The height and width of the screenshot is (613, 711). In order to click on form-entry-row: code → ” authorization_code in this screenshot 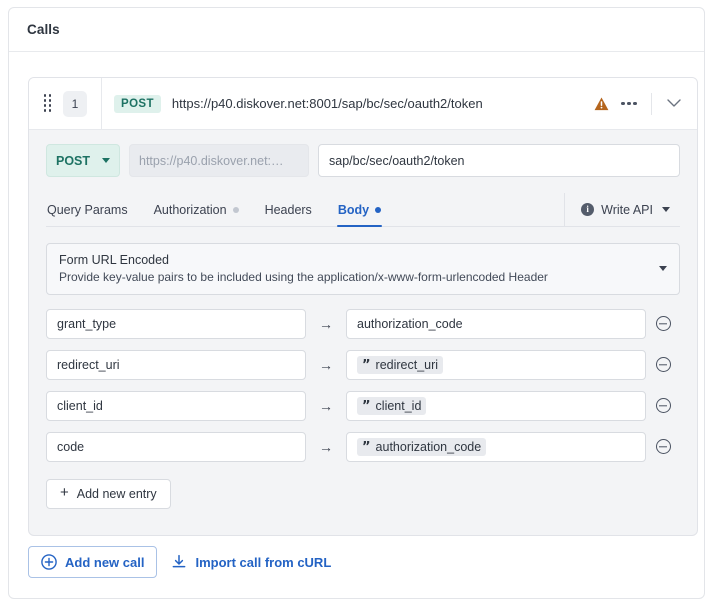, I will do `click(363, 446)`.